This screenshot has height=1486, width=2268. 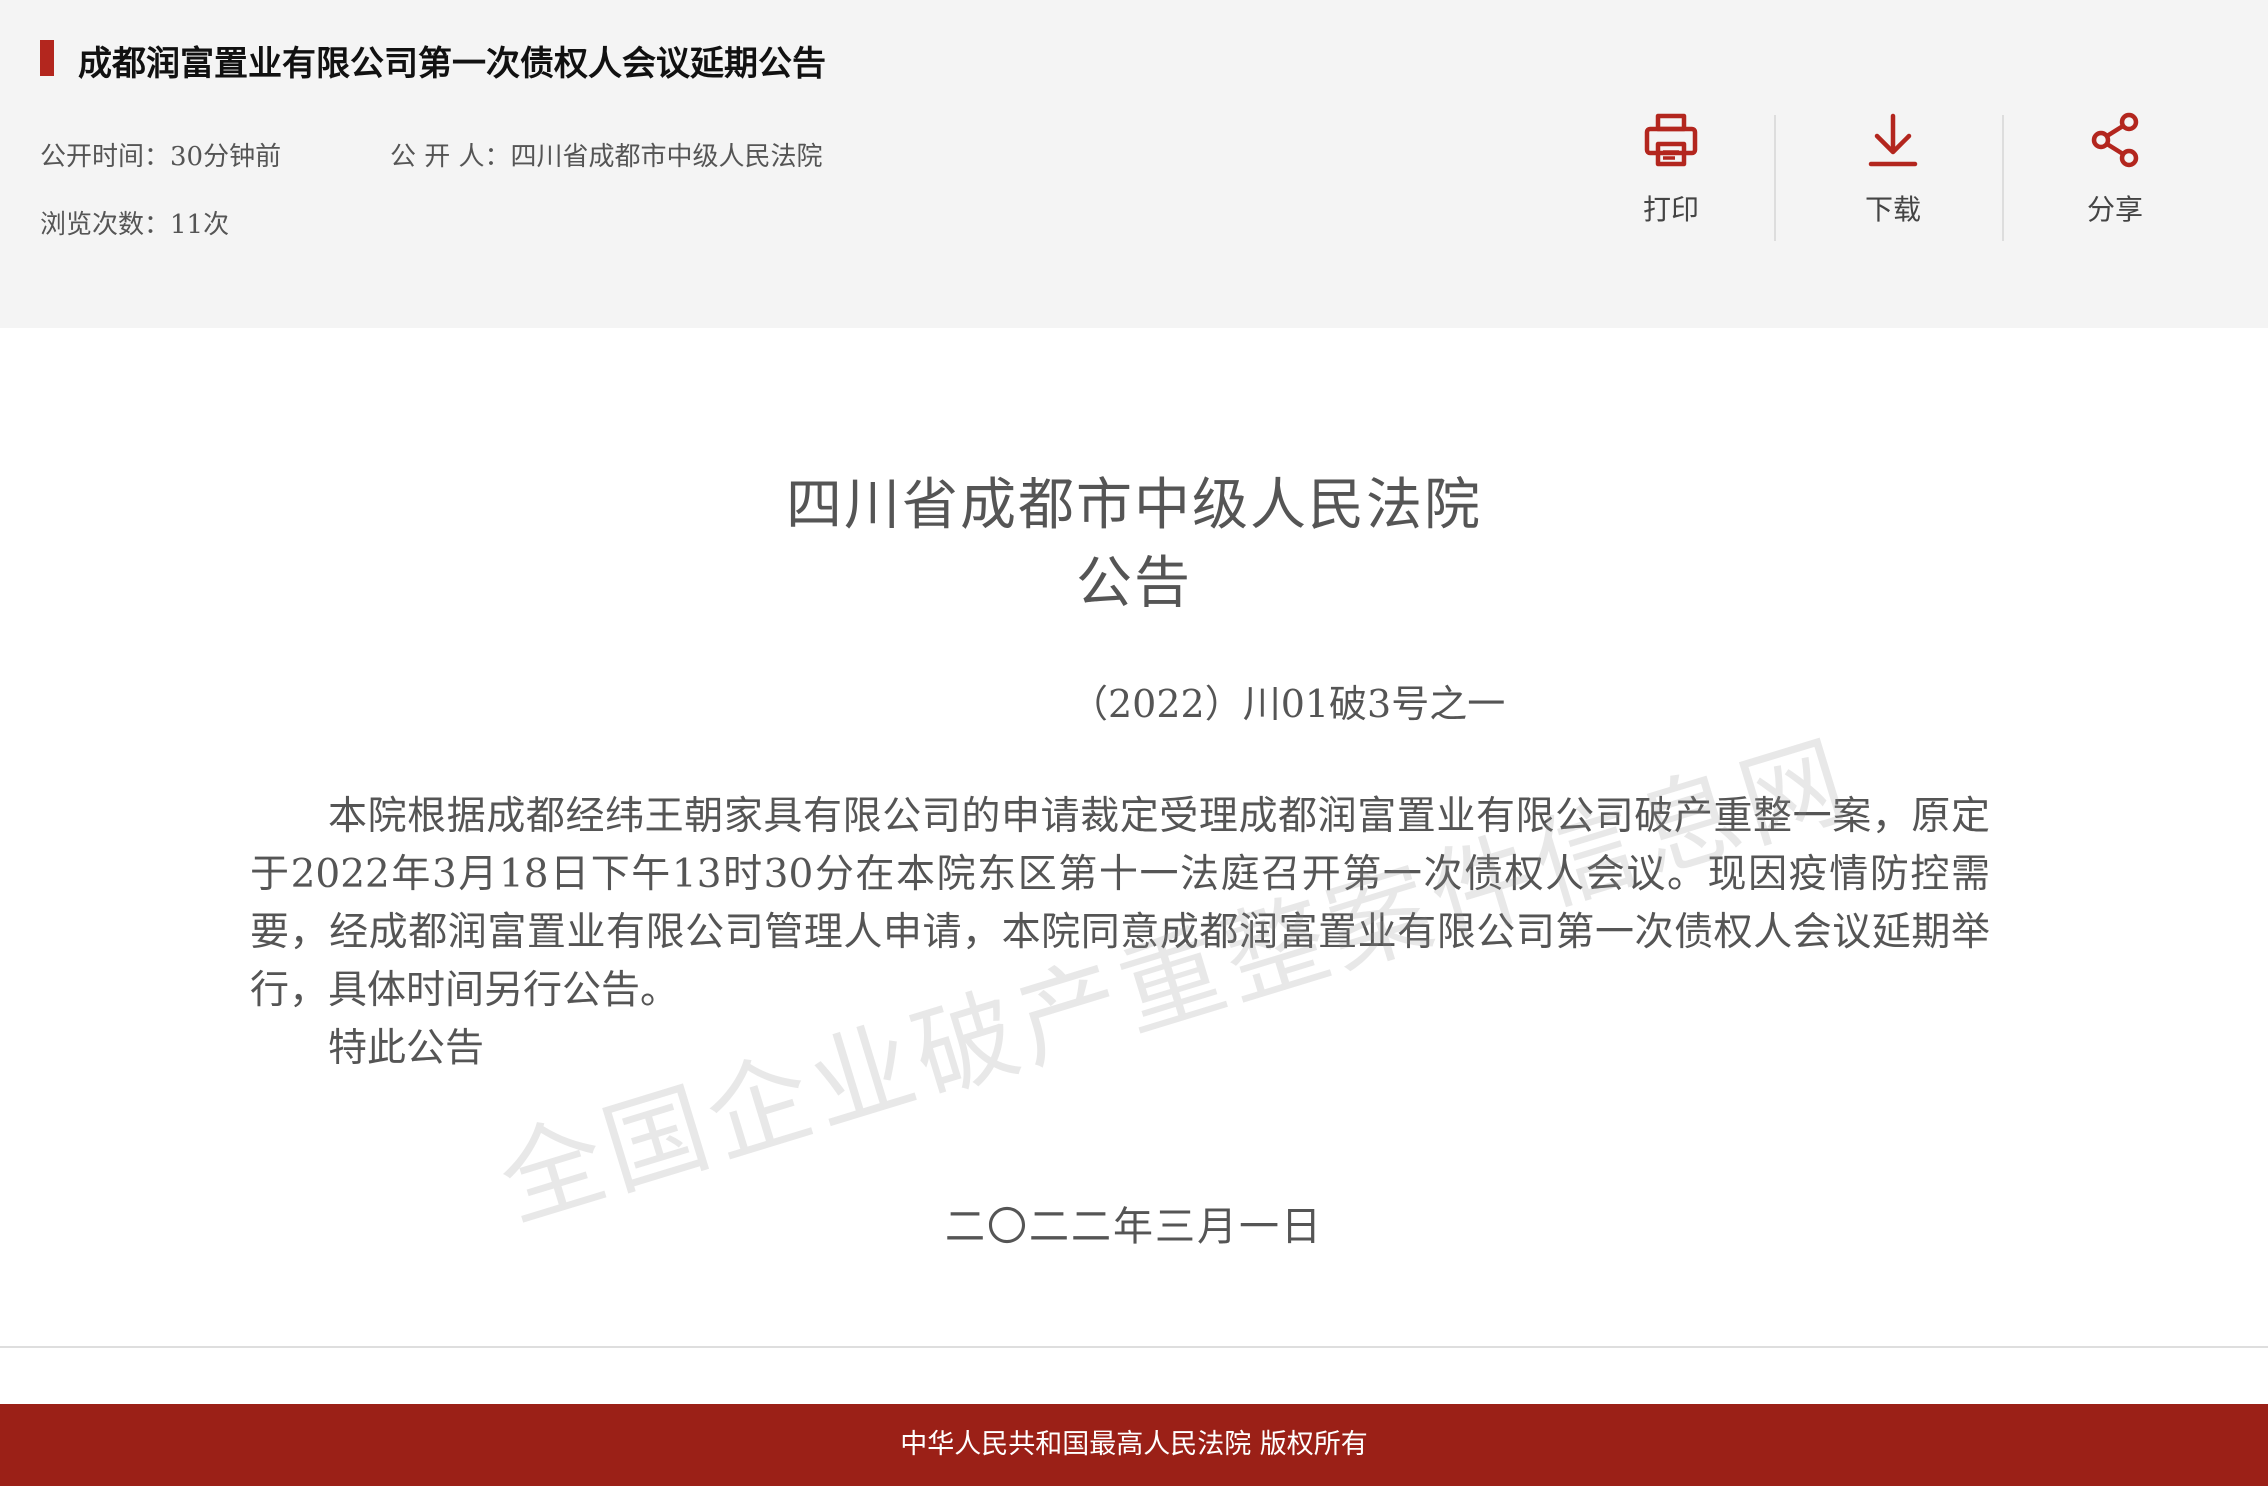 What do you see at coordinates (1893, 140) in the screenshot?
I see `download-icon` at bounding box center [1893, 140].